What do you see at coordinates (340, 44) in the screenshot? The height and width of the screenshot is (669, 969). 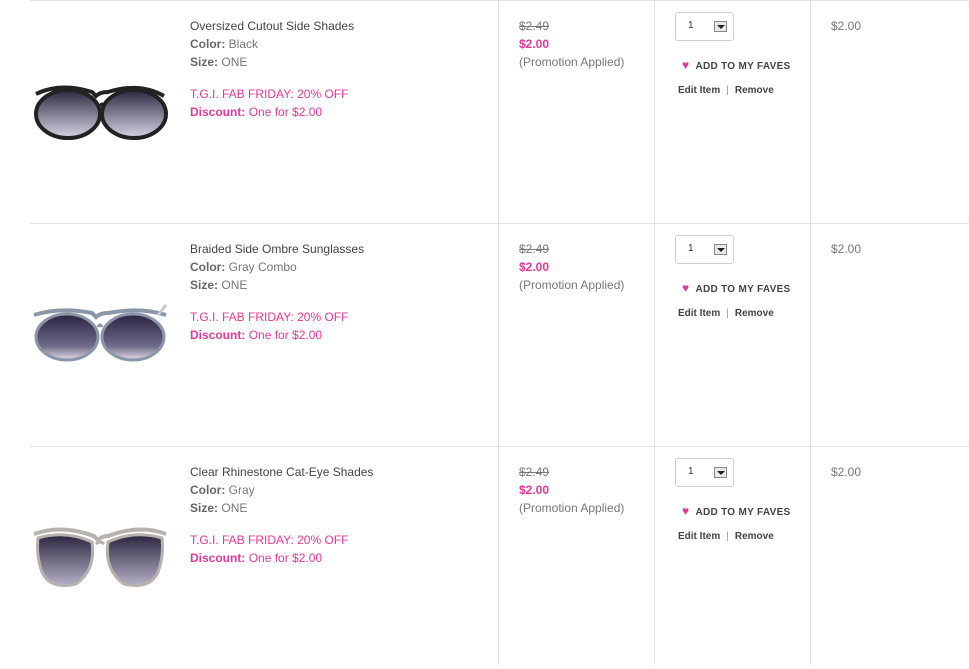 I see `product-color: Color: Black` at bounding box center [340, 44].